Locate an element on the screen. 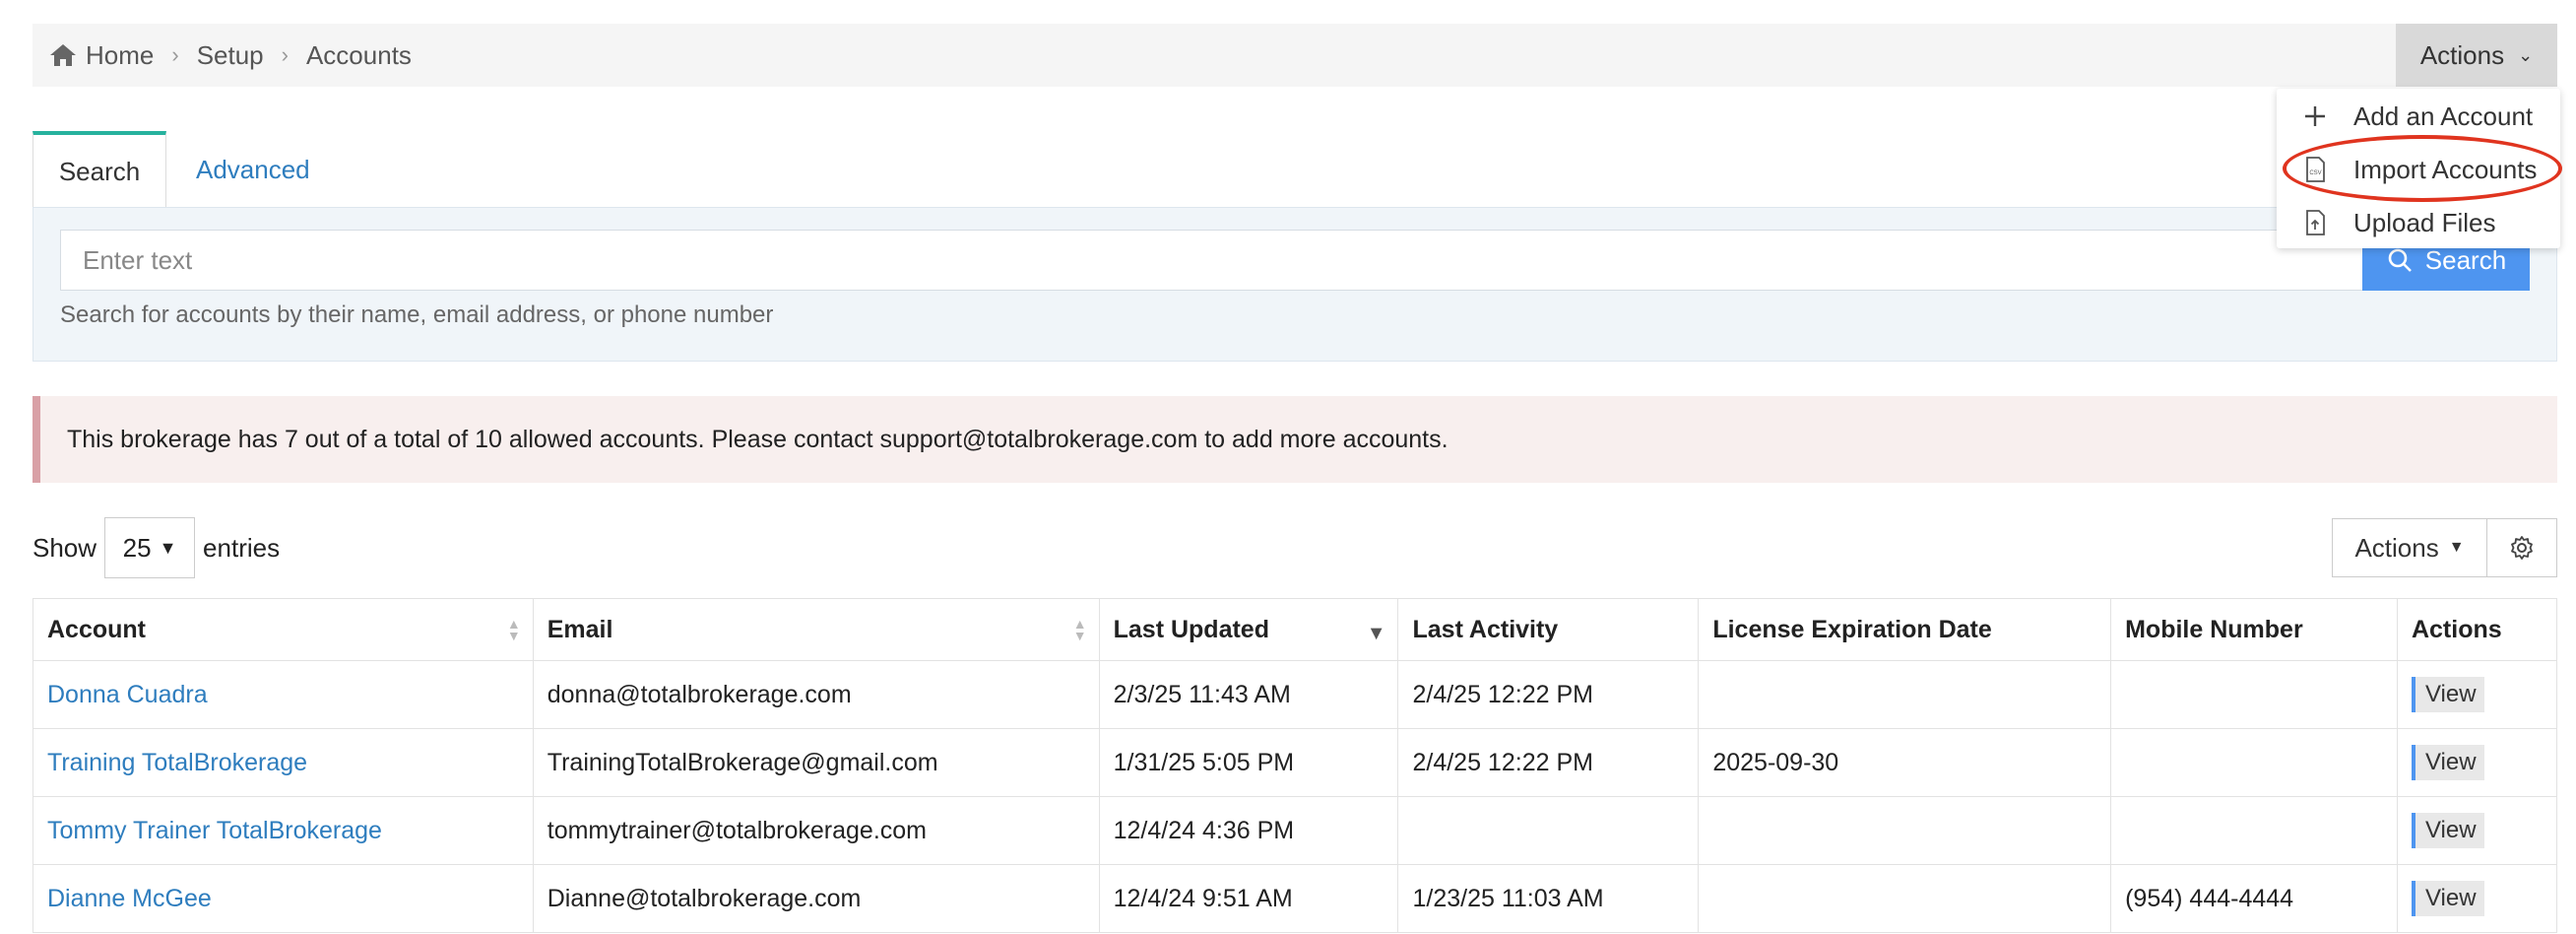 The height and width of the screenshot is (934, 2576). menu-item-import-accounts: CSV Import Accounts is located at coordinates (2418, 169).